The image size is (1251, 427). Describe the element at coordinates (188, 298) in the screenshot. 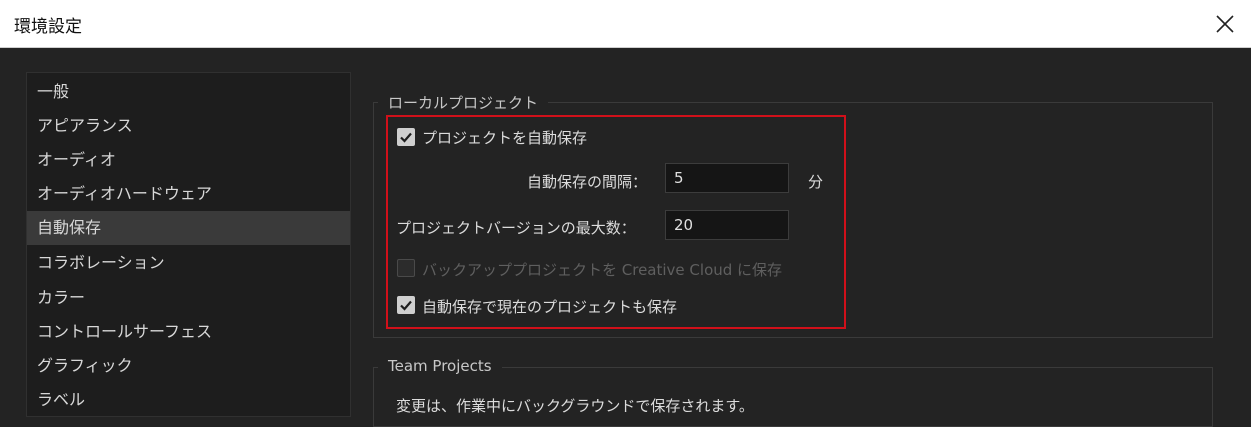

I see `sidebar-item-color: カラー` at that location.